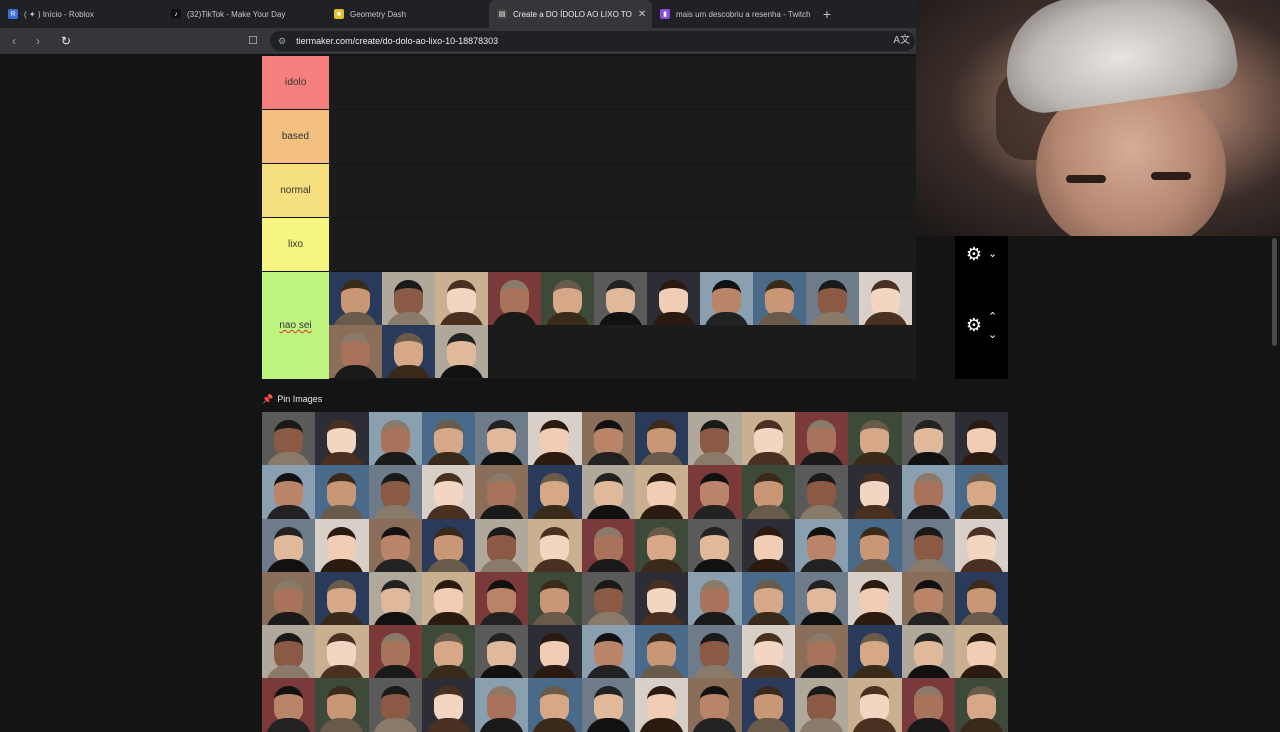  What do you see at coordinates (38, 41) in the screenshot?
I see `forward-icon: ›` at bounding box center [38, 41].